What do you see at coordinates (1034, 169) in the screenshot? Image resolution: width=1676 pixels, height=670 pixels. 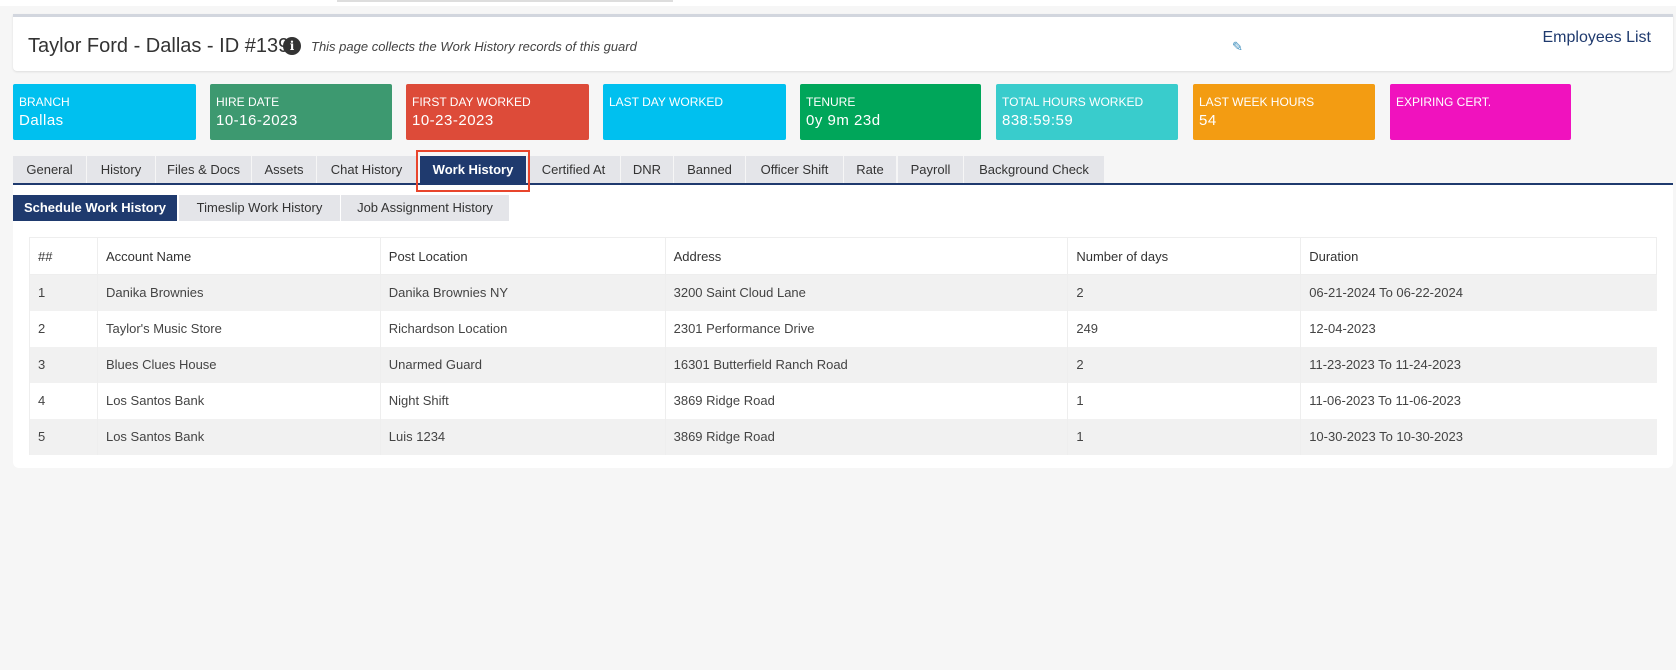 I see `tab-background-check: Background Check` at bounding box center [1034, 169].